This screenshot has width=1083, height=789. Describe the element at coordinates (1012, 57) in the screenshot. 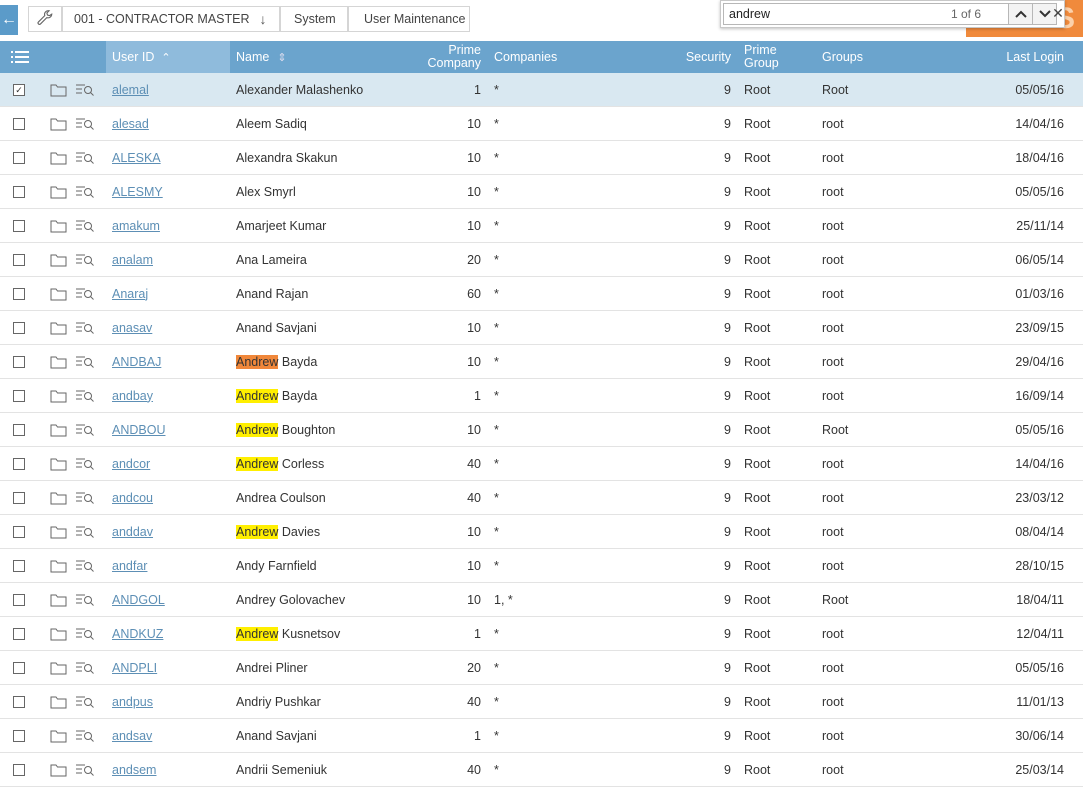

I see `column-header-last-login: Last Login` at that location.